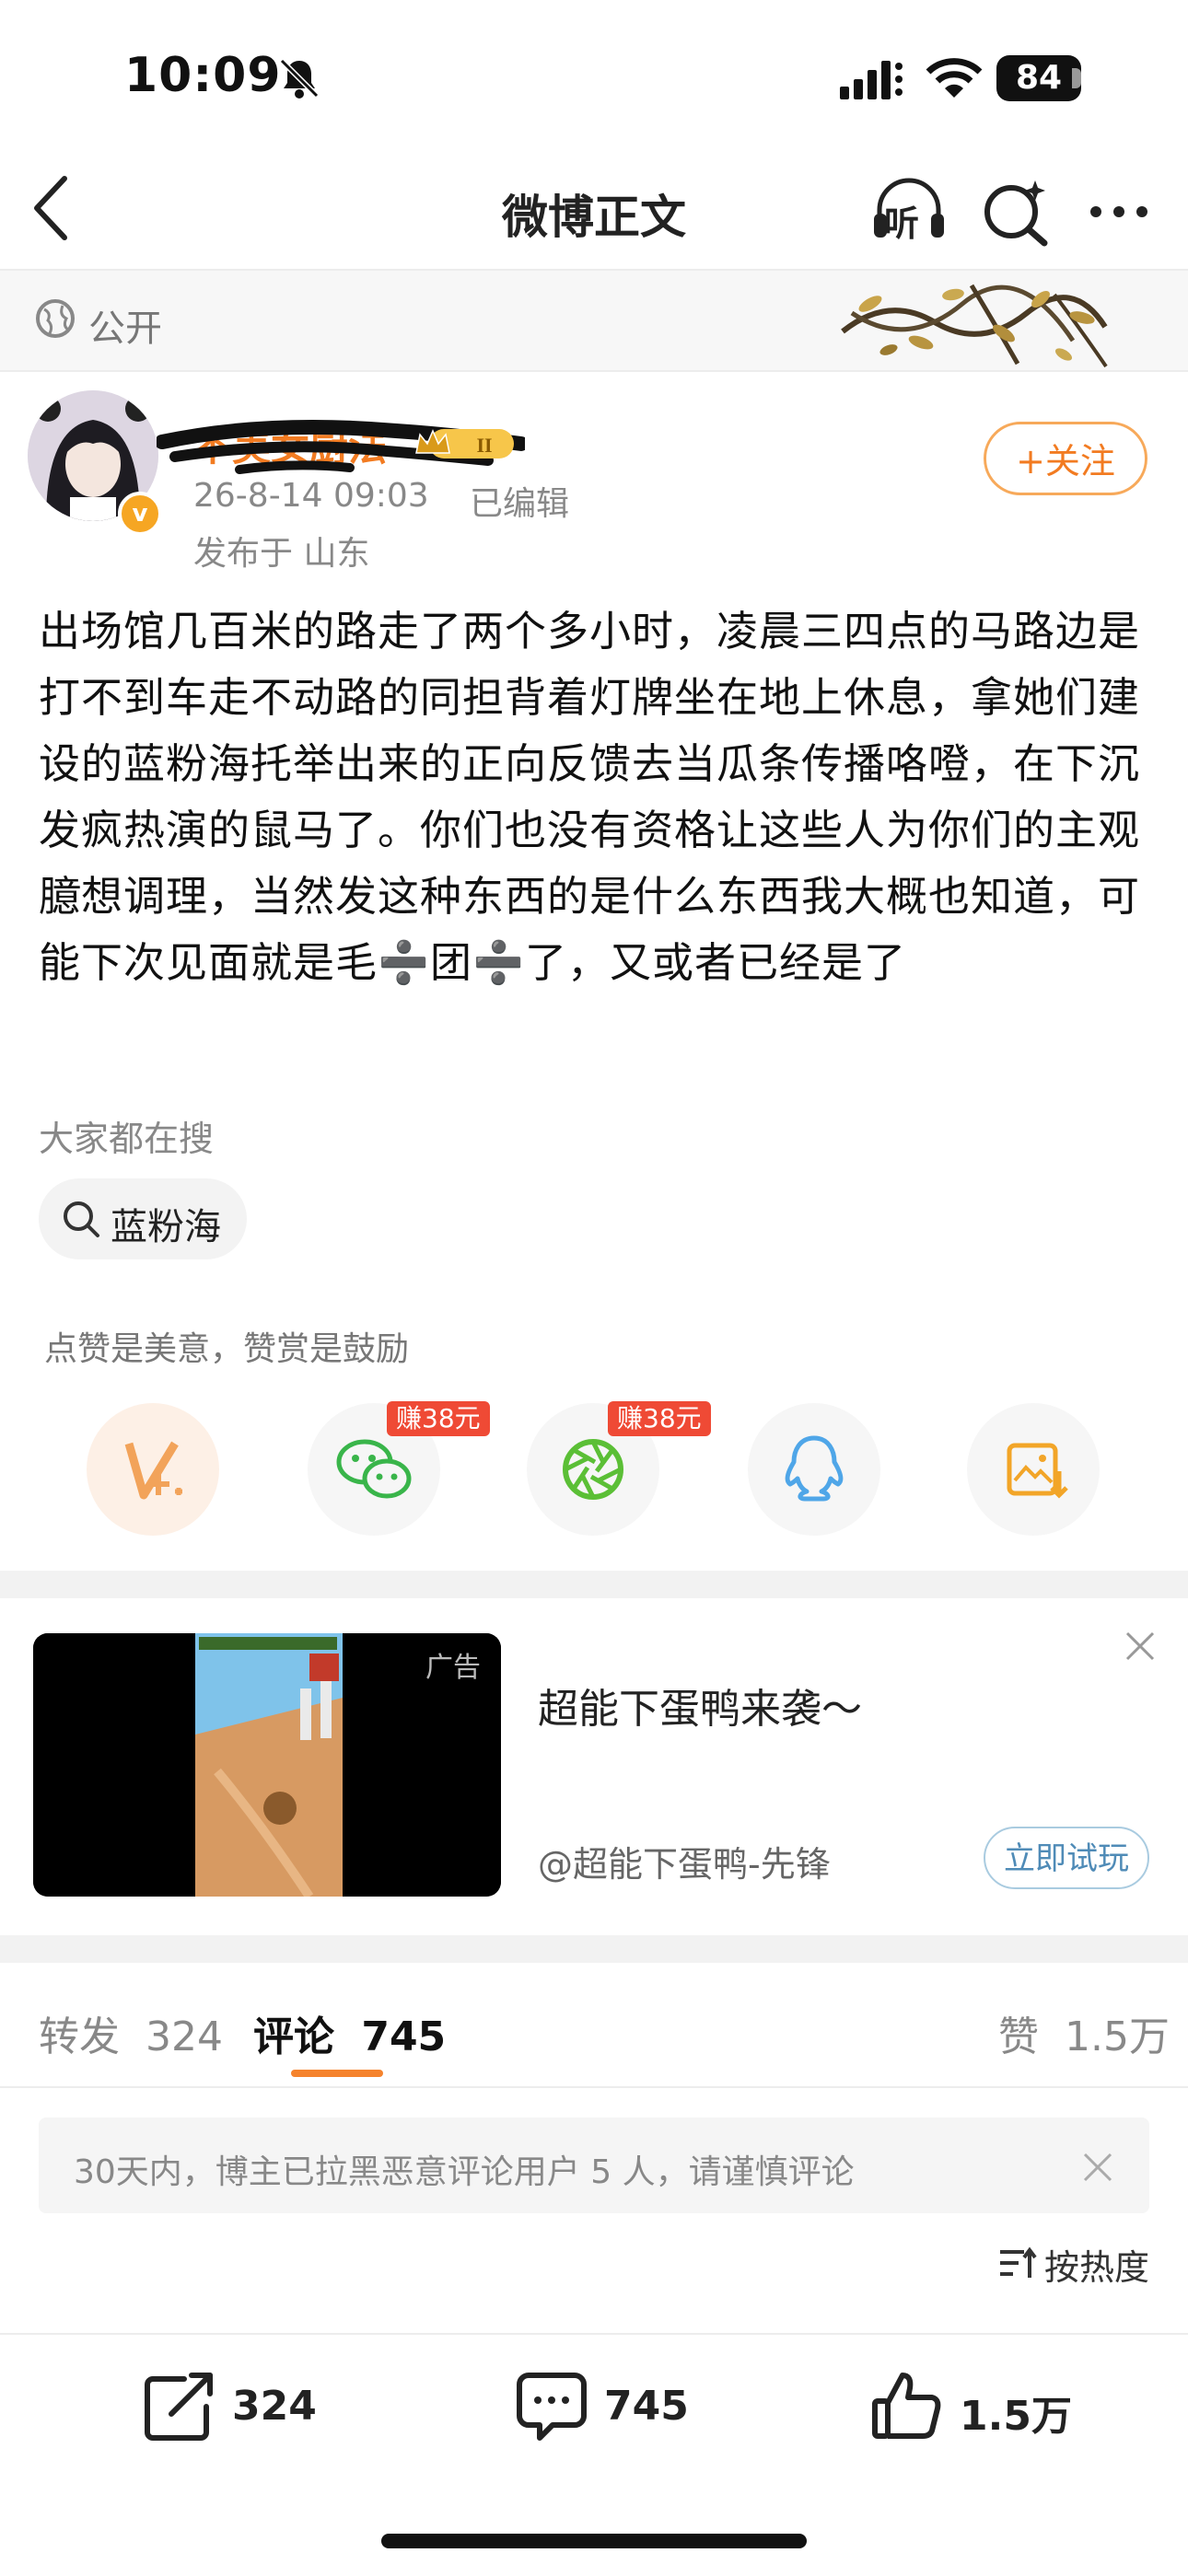  Describe the element at coordinates (274, 2406) in the screenshot. I see `repost-count: 324` at that location.